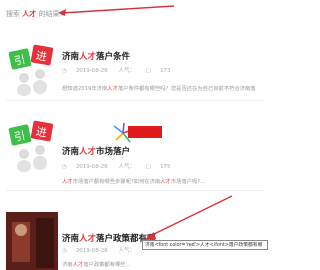  I want to click on article-meta: ◷ 2019-08-26 人气： ▢ 173, so click(121, 70).